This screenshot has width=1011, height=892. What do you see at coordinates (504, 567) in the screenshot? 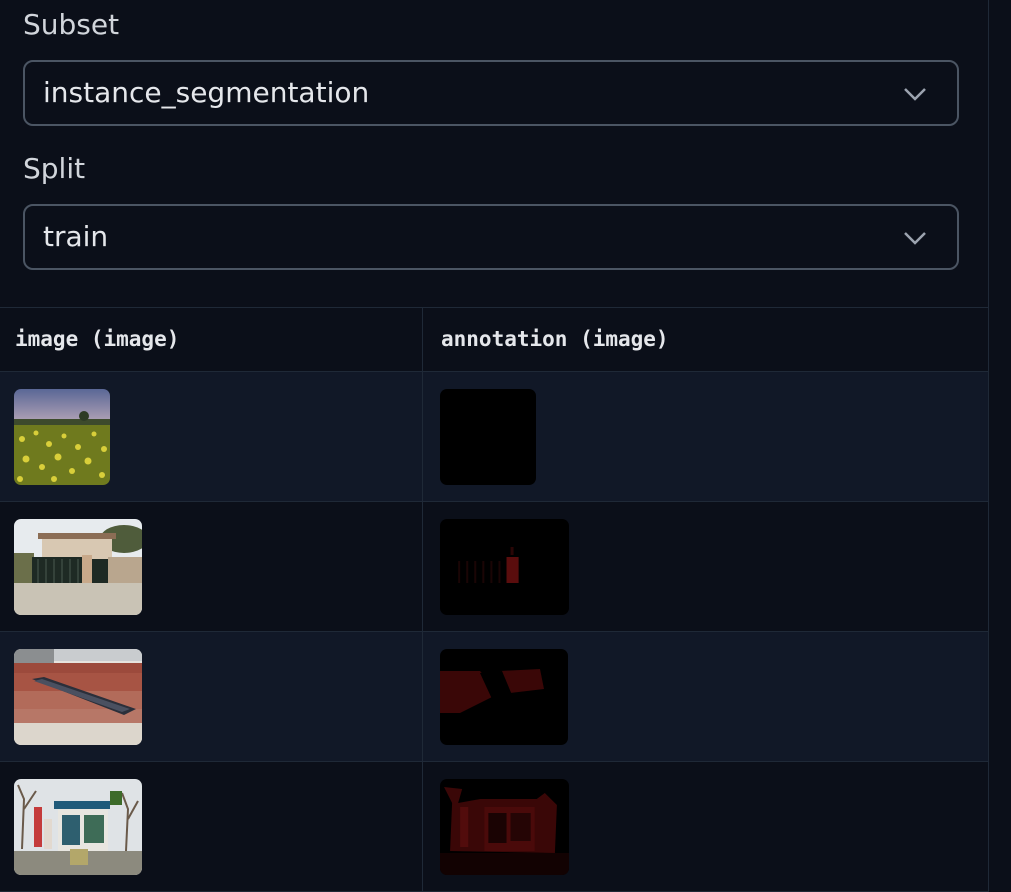
I see `annotation-thumbnail-gate` at bounding box center [504, 567].